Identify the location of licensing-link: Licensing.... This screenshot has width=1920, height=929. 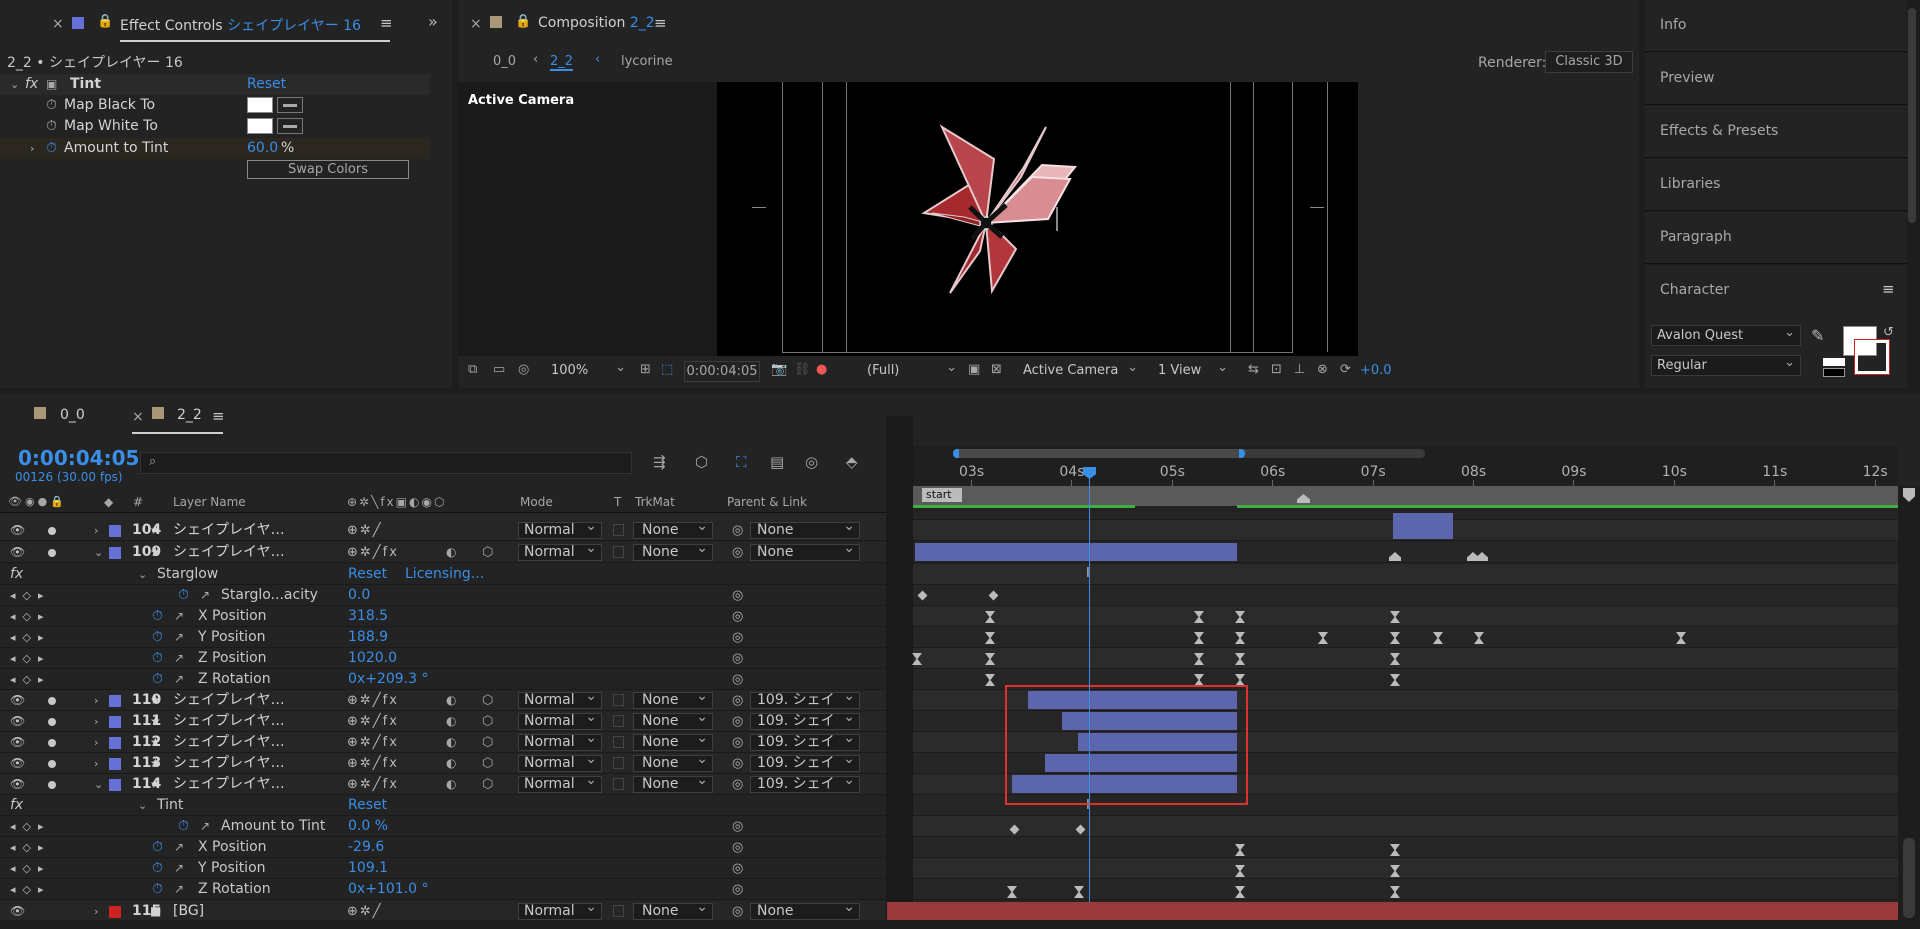
(444, 574).